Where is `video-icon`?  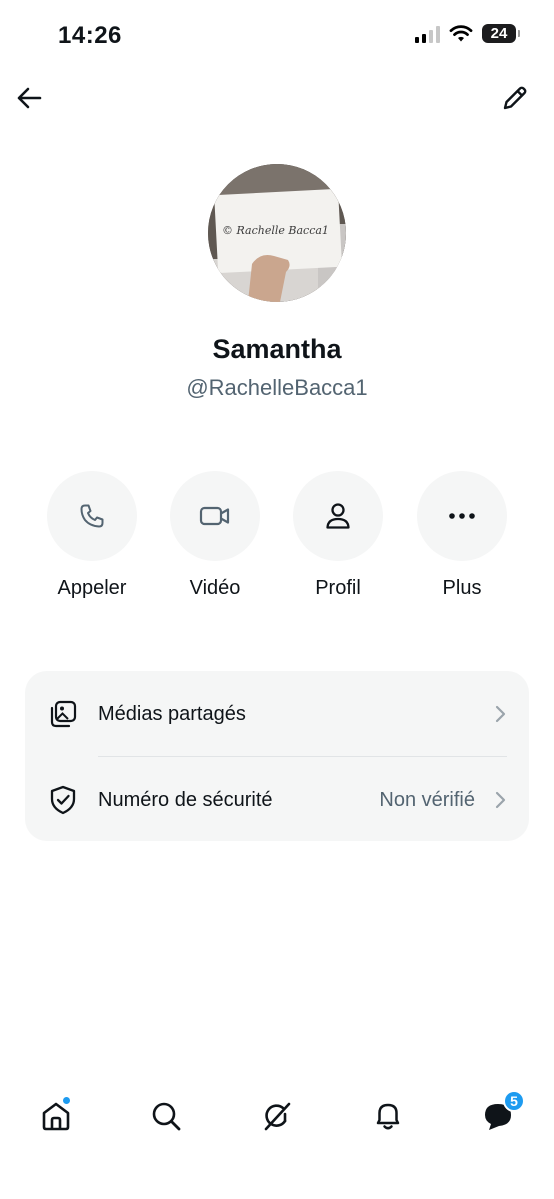
video-icon is located at coordinates (214, 516).